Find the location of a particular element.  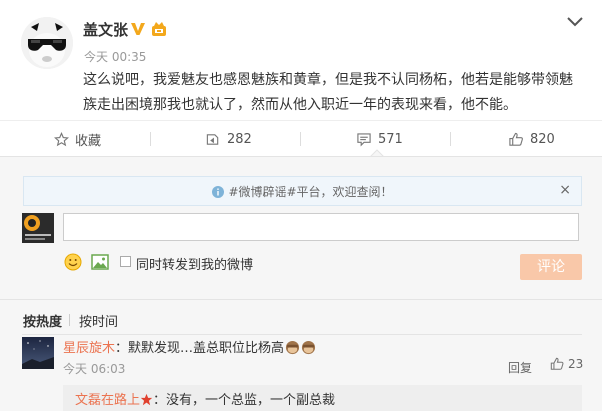

favorite-label: 收藏 is located at coordinates (88, 141).